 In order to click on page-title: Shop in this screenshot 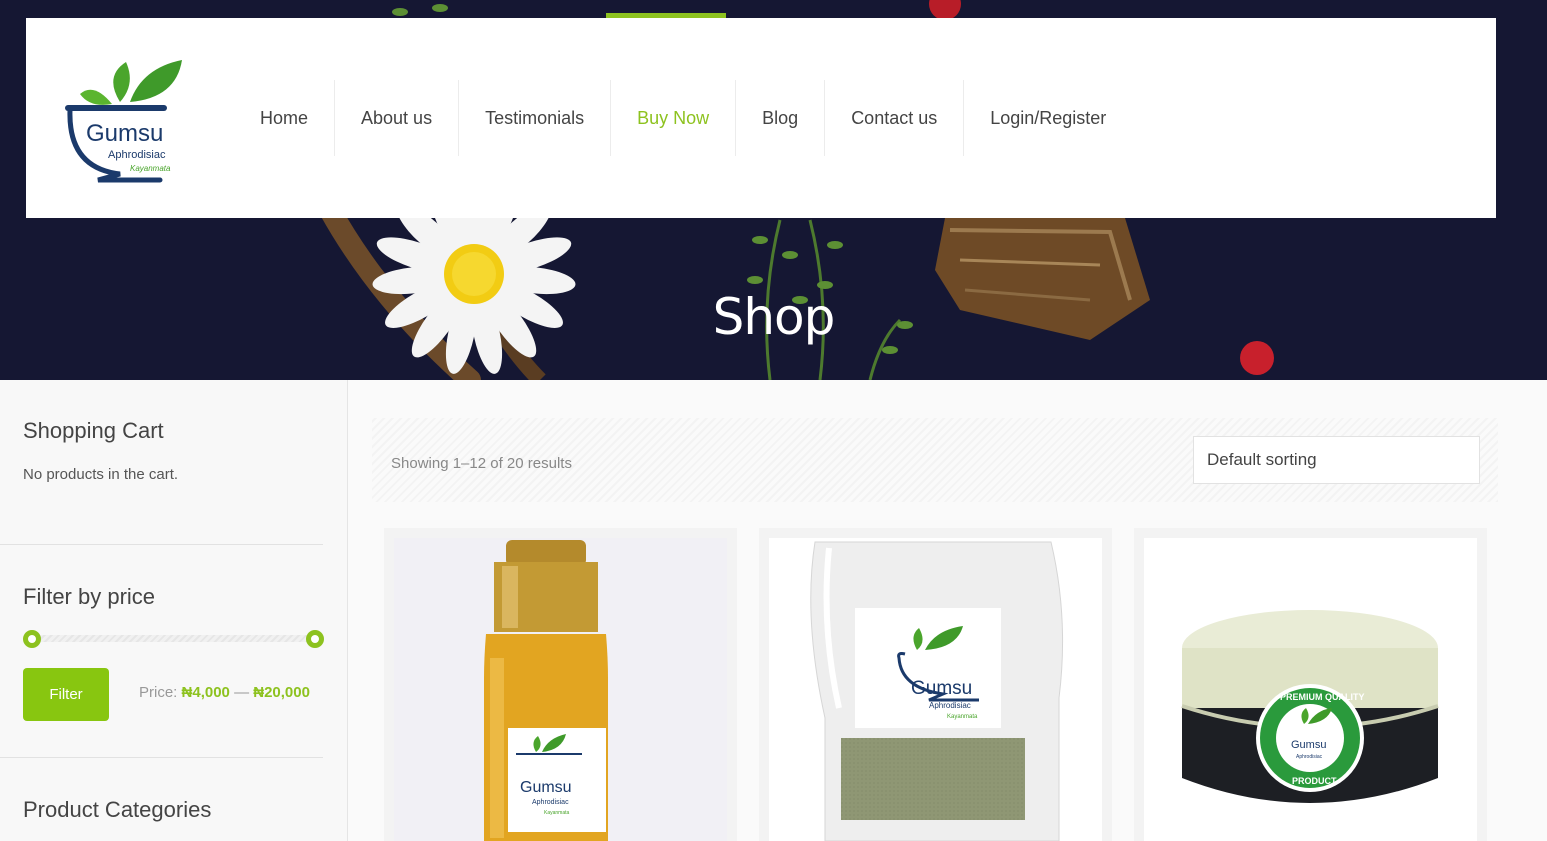, I will do `click(774, 317)`.